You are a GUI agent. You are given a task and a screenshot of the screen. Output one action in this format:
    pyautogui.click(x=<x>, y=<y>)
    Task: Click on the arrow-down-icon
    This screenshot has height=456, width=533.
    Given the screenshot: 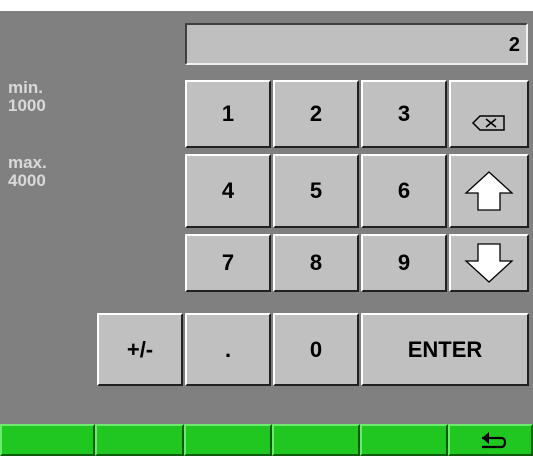 What is the action you would take?
    pyautogui.click(x=489, y=263)
    